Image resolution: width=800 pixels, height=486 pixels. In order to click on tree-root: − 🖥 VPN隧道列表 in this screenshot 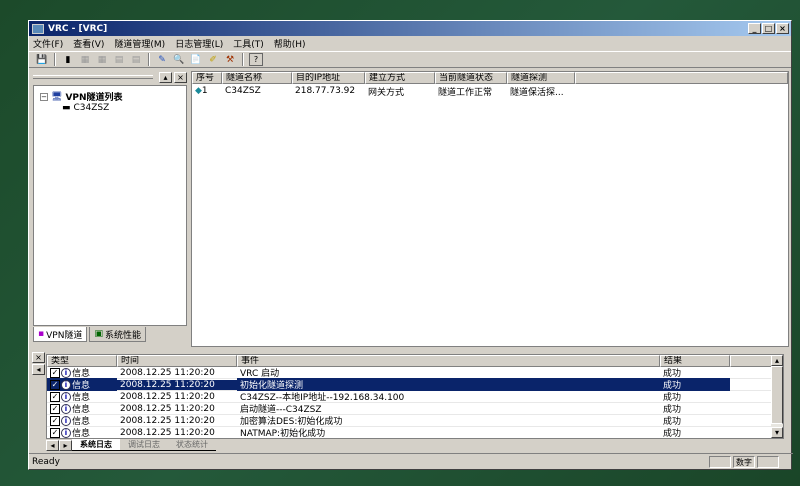, I will do `click(110, 96)`.